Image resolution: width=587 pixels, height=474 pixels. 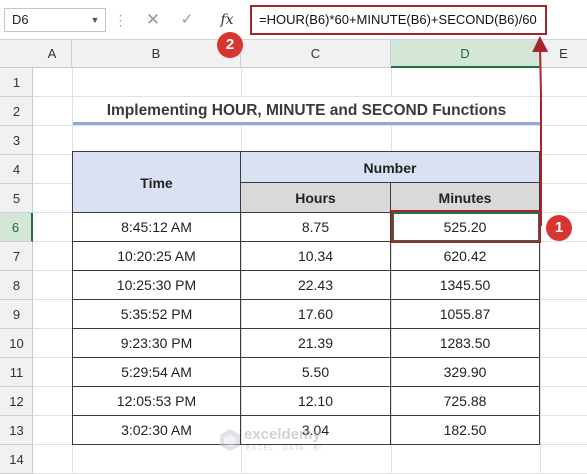 What do you see at coordinates (540, 131) in the screenshot?
I see `annotation-arrow` at bounding box center [540, 131].